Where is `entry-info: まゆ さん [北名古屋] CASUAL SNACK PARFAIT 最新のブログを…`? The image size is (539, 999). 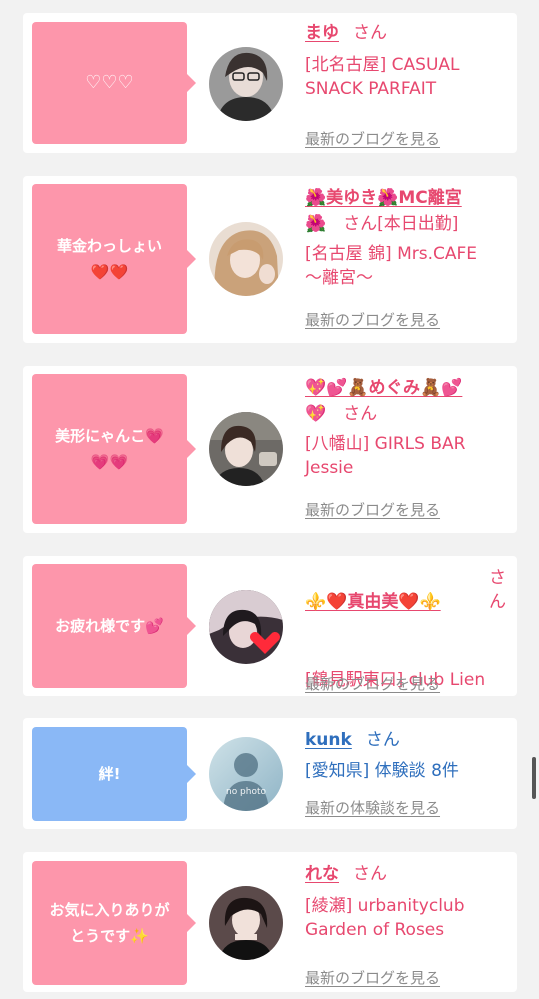 entry-info: まゆ さん [北名古屋] CASUAL SNACK PARFAIT 最新のブログを… is located at coordinates (407, 85).